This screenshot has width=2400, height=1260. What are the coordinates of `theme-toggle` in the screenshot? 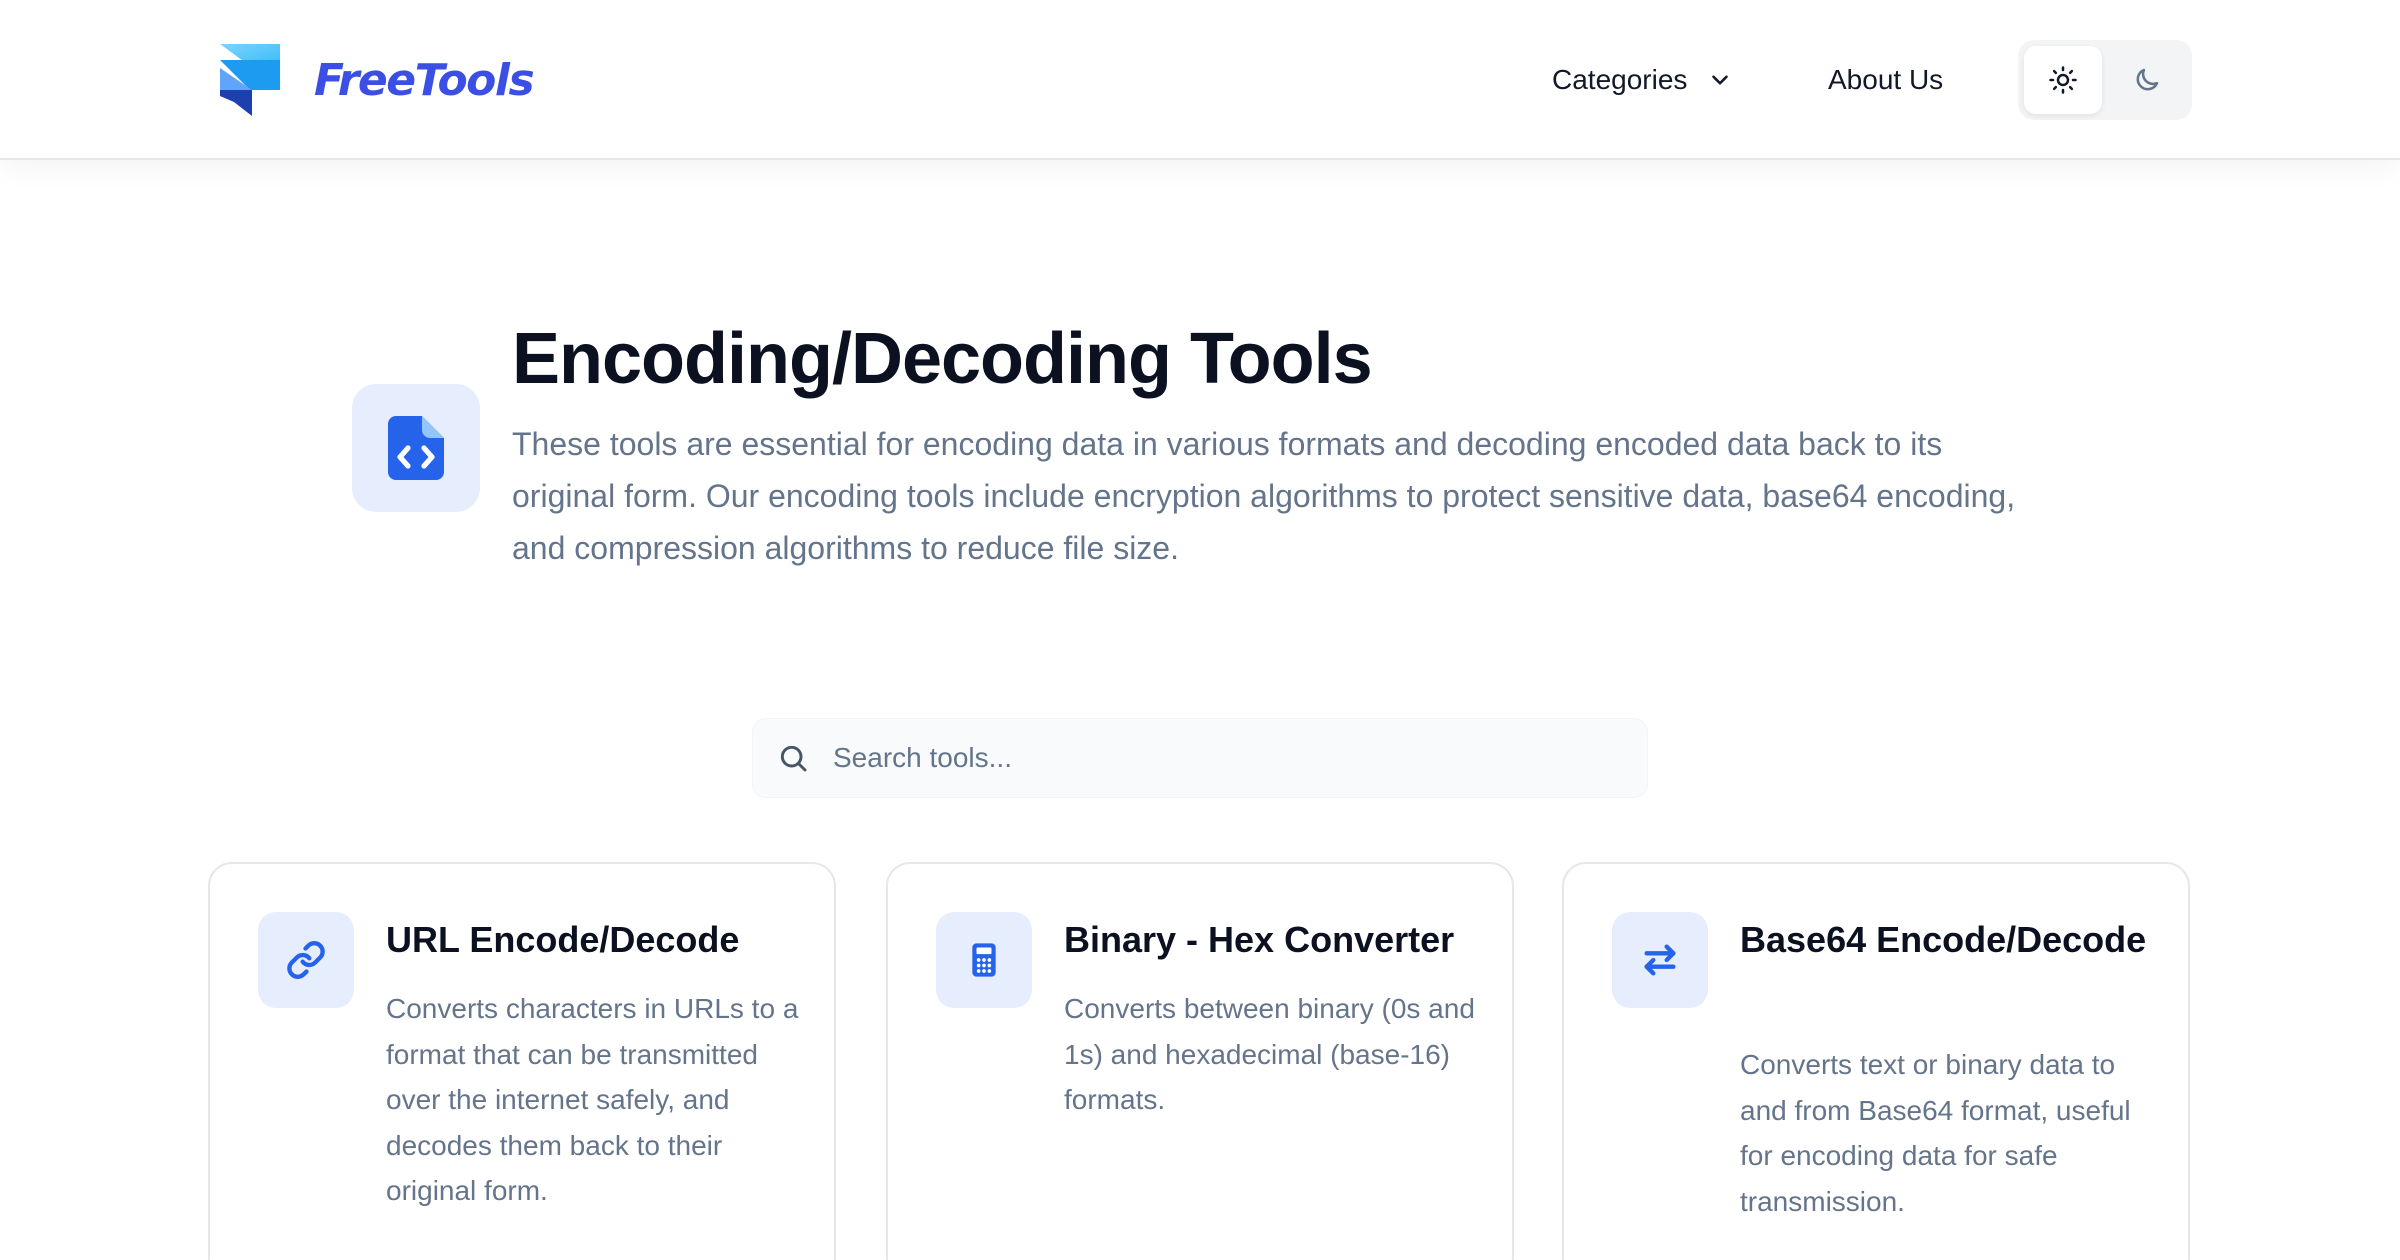 It's located at (2105, 80).